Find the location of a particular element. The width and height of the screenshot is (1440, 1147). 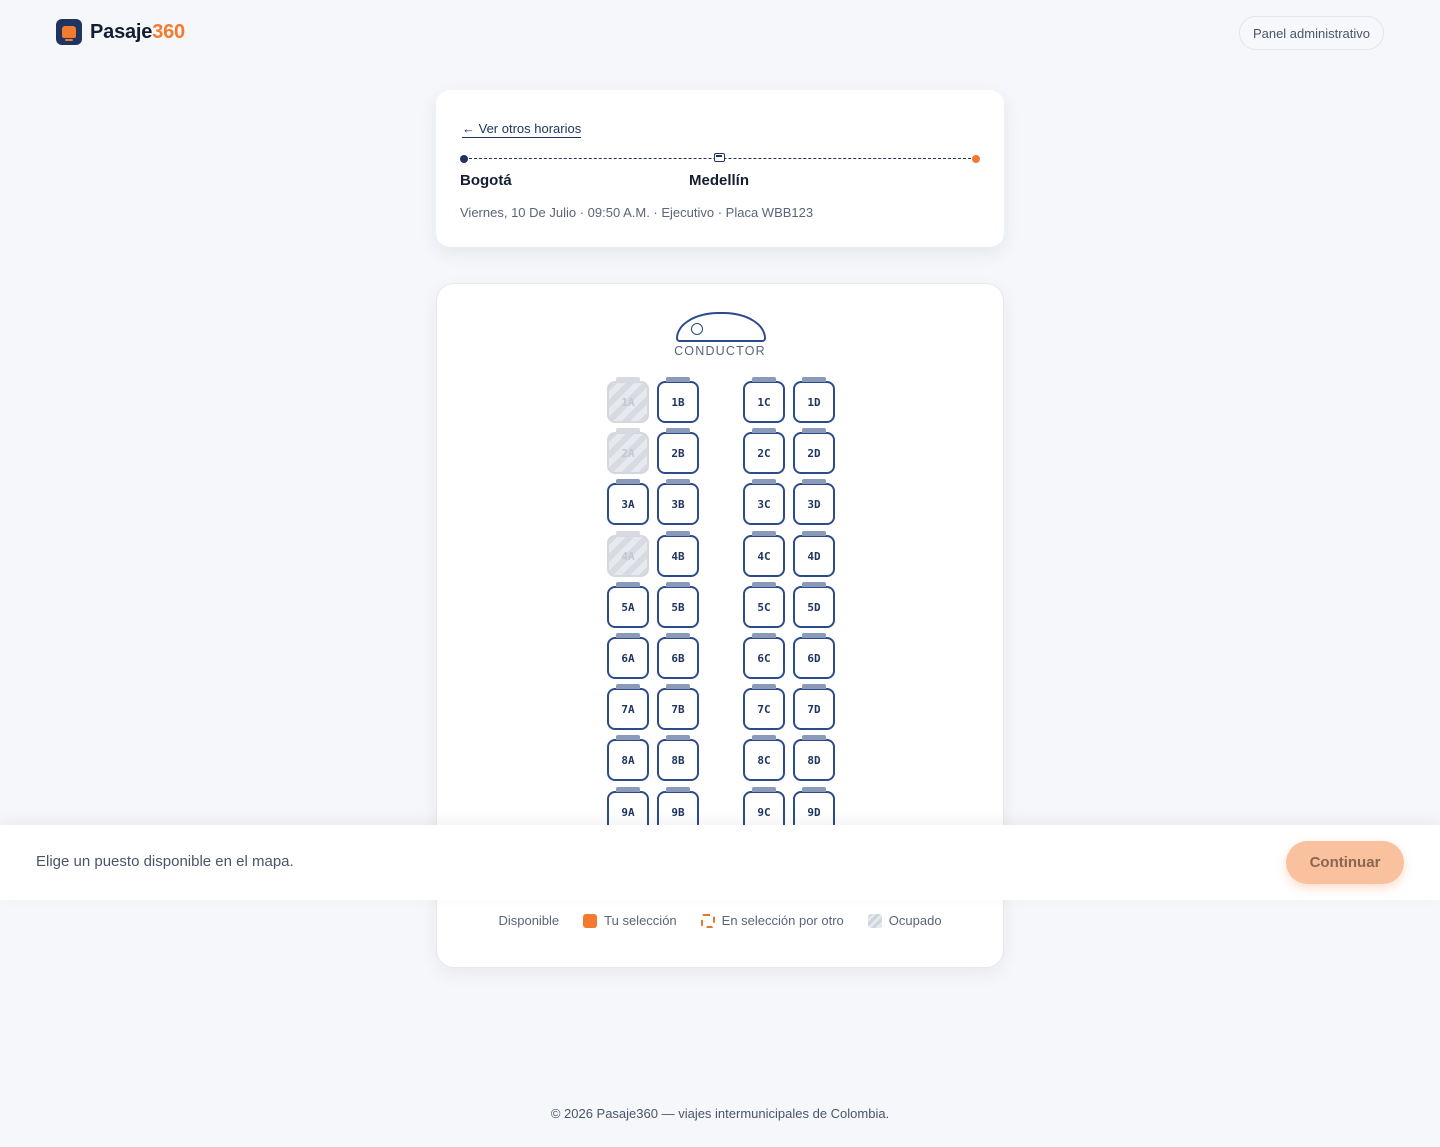

seat-4b: 4B is located at coordinates (678, 554).